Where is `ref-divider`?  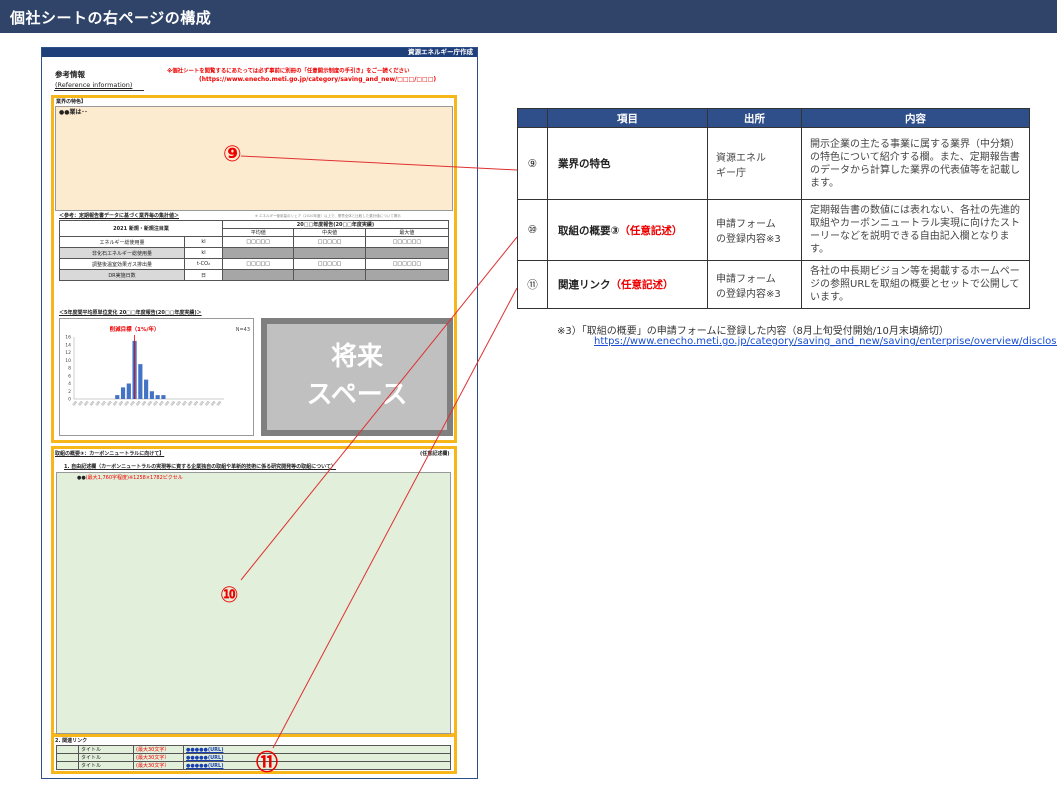 ref-divider is located at coordinates (99, 90).